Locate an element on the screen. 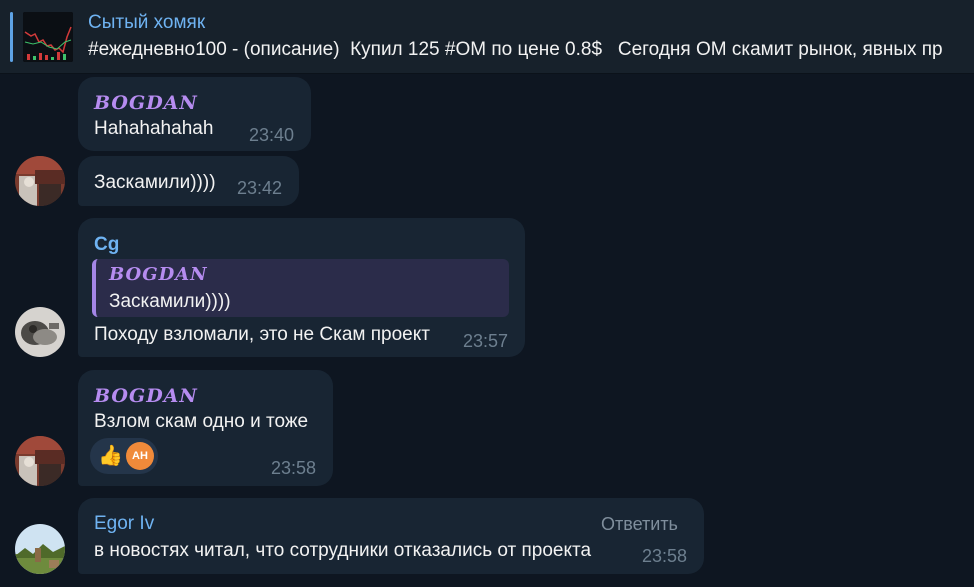 The image size is (974, 587). message-bubble: BOGDAN Взлом скам одно и тоже 👍 AH 23:58 is located at coordinates (205, 428).